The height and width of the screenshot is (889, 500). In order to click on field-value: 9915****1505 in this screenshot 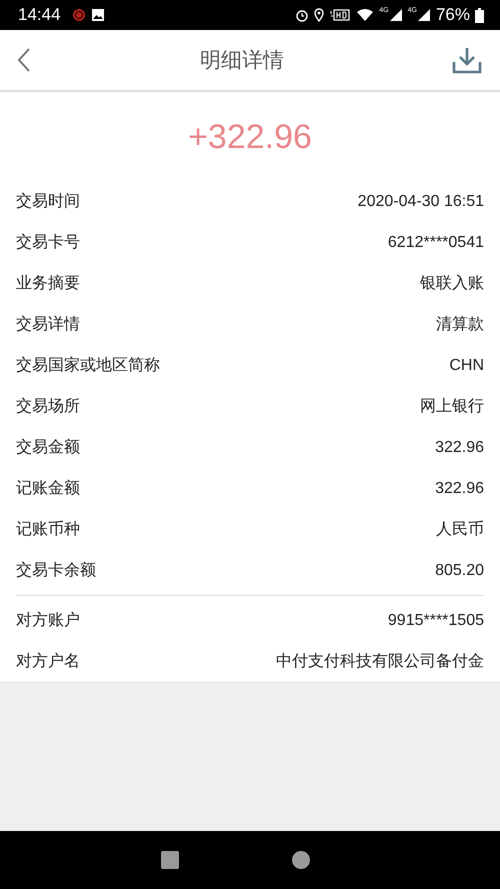, I will do `click(436, 621)`.